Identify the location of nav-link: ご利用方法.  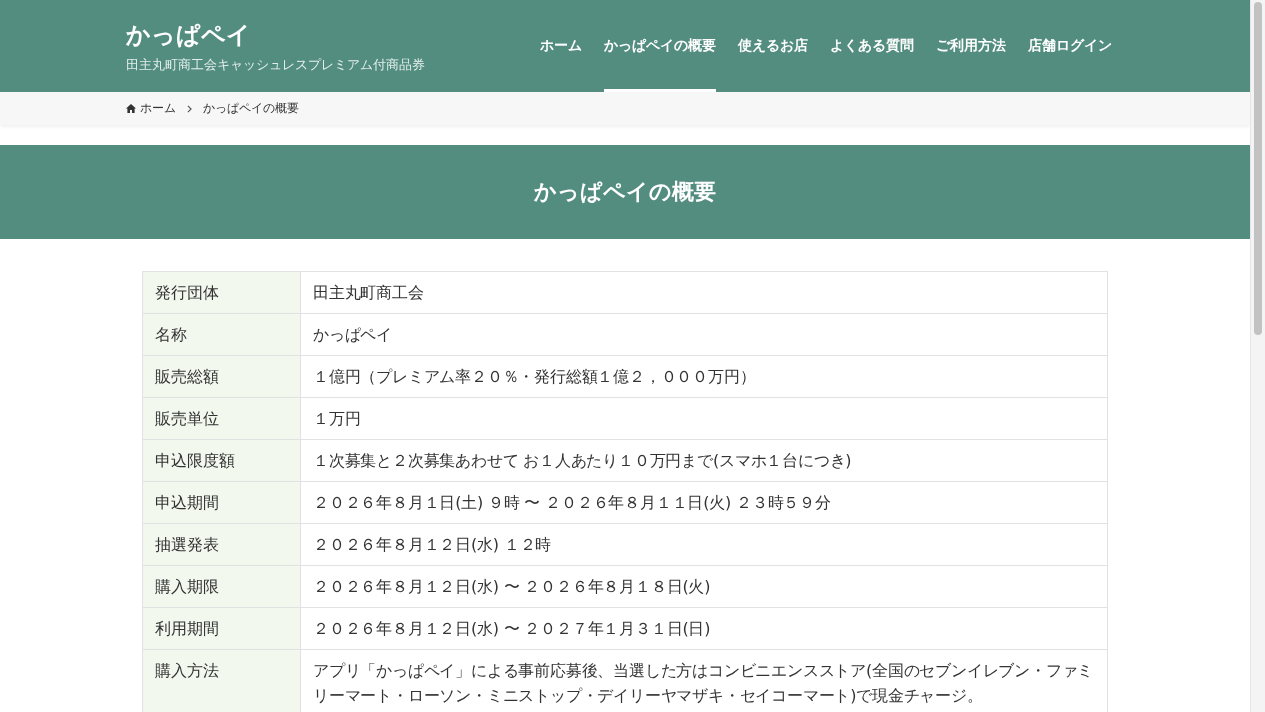
(971, 46).